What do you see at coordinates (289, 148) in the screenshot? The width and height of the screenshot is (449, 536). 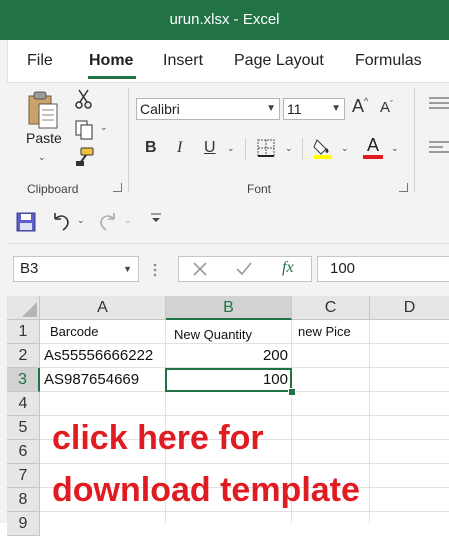 I see `borders-dropdown-icon: ⌄` at bounding box center [289, 148].